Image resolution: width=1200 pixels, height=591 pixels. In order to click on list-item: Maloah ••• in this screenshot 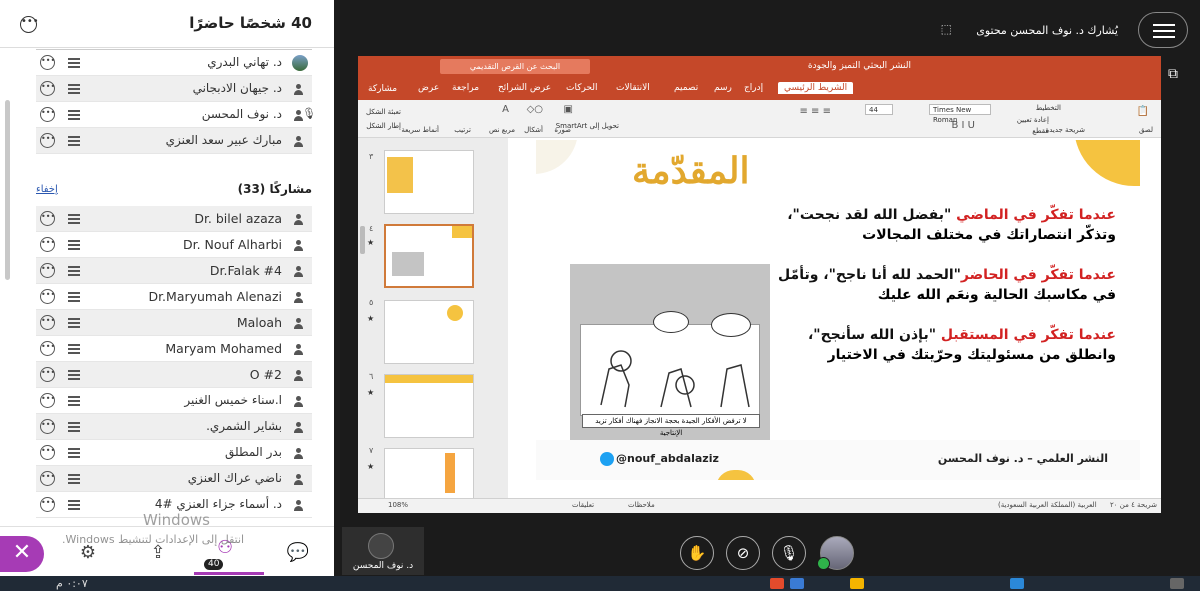, I will do `click(174, 323)`.